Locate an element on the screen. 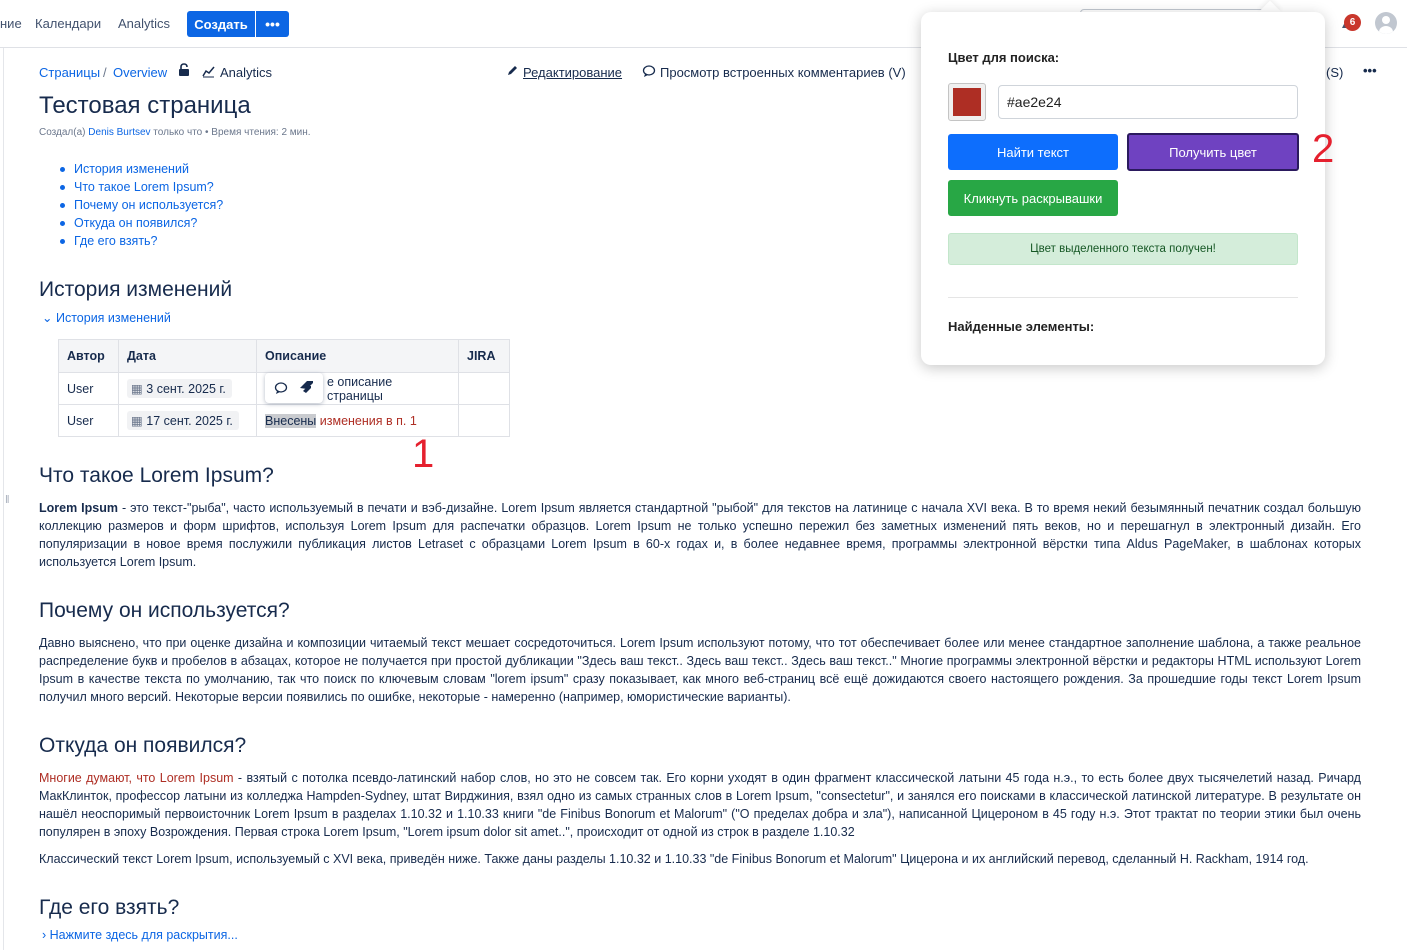  annotation-marker-2: 2 is located at coordinates (1323, 149).